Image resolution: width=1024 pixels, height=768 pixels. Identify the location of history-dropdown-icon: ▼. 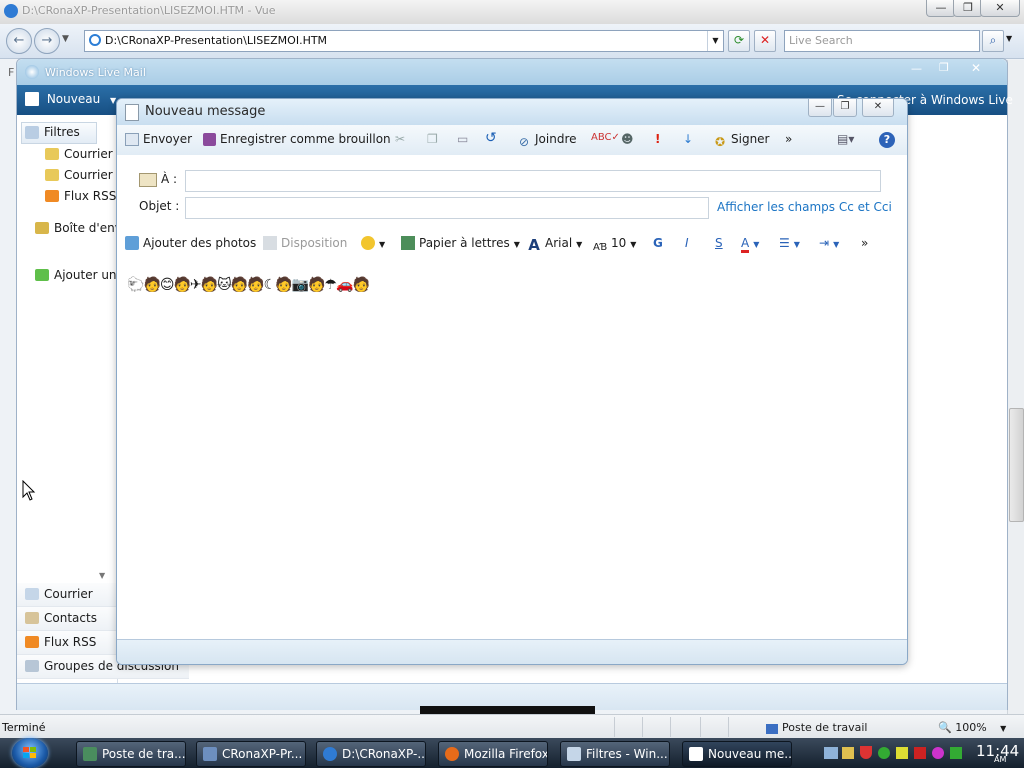
(65, 39).